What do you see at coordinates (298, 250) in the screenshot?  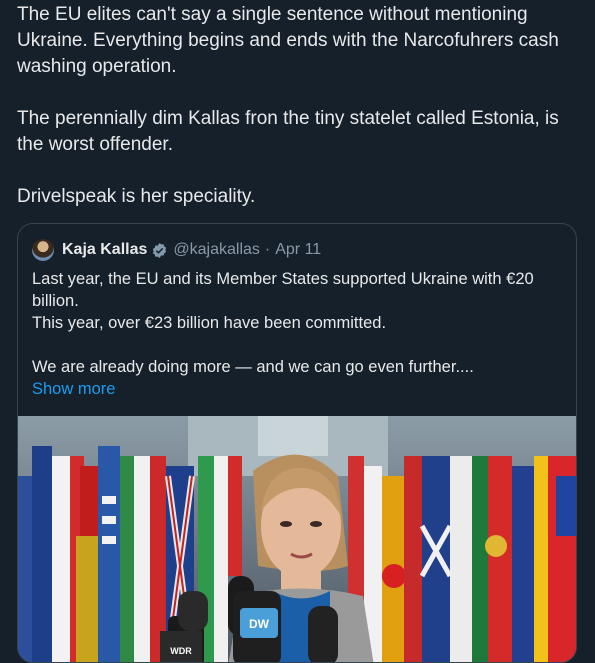 I see `quoted-post-date: Apr 11` at bounding box center [298, 250].